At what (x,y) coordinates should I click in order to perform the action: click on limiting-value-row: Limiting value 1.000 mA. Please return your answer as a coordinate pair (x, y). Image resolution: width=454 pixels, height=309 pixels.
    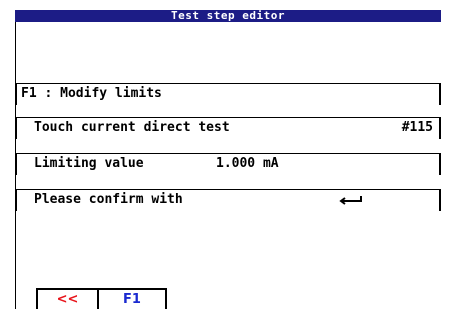
    Looking at the image, I should click on (228, 164).